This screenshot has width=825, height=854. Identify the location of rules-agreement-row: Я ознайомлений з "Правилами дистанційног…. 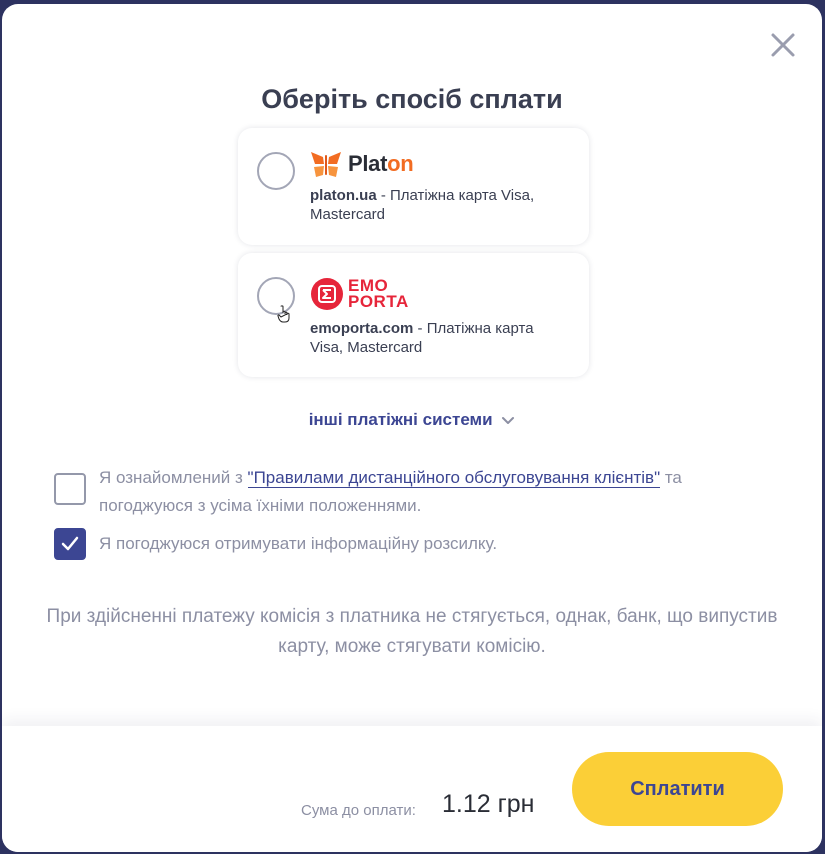
(416, 492).